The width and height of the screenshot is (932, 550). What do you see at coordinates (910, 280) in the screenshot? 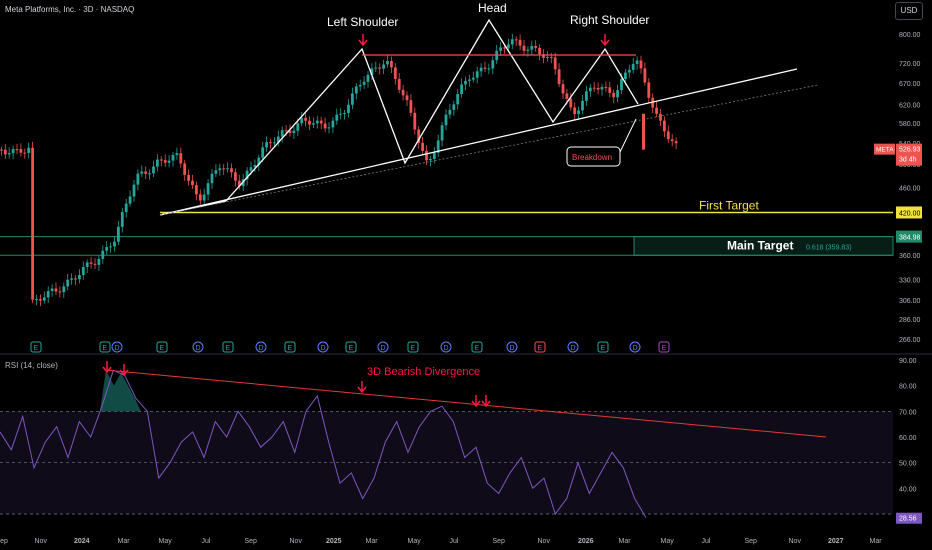
I see `price-tick-label: 330.00` at bounding box center [910, 280].